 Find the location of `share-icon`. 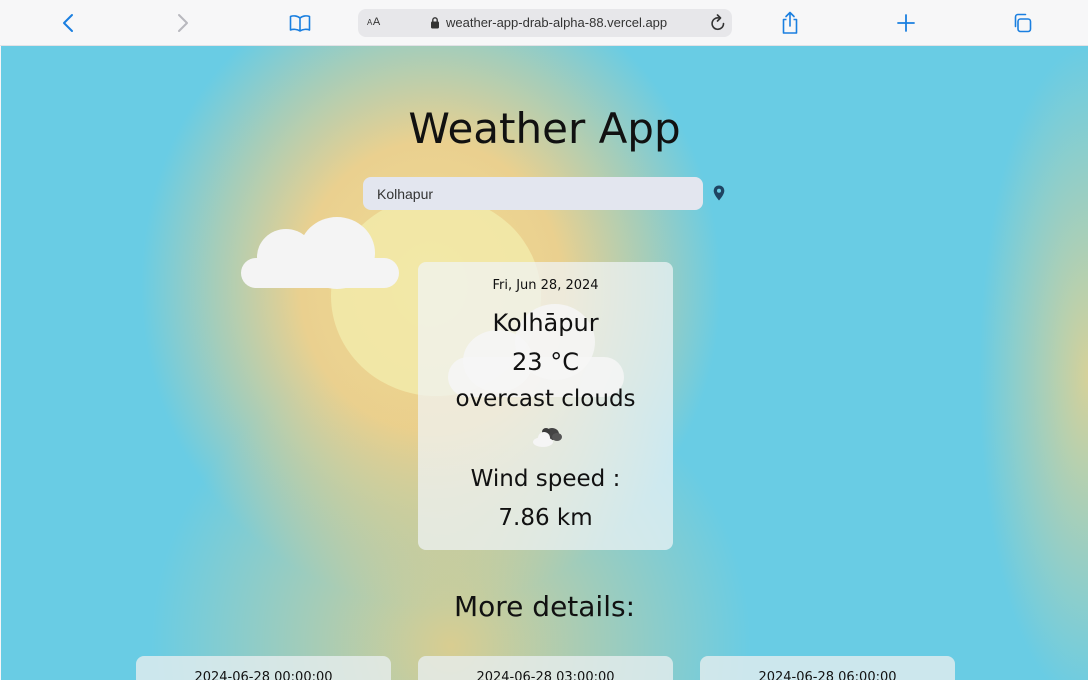

share-icon is located at coordinates (790, 23).